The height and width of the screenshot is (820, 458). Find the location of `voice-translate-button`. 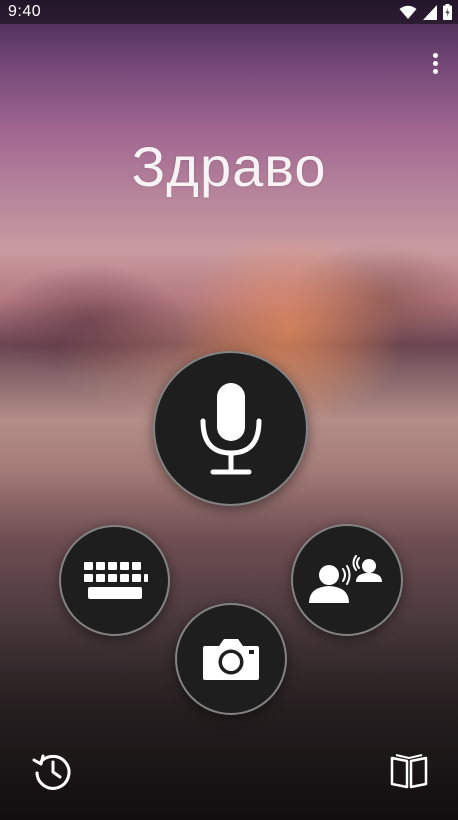

voice-translate-button is located at coordinates (230, 428).